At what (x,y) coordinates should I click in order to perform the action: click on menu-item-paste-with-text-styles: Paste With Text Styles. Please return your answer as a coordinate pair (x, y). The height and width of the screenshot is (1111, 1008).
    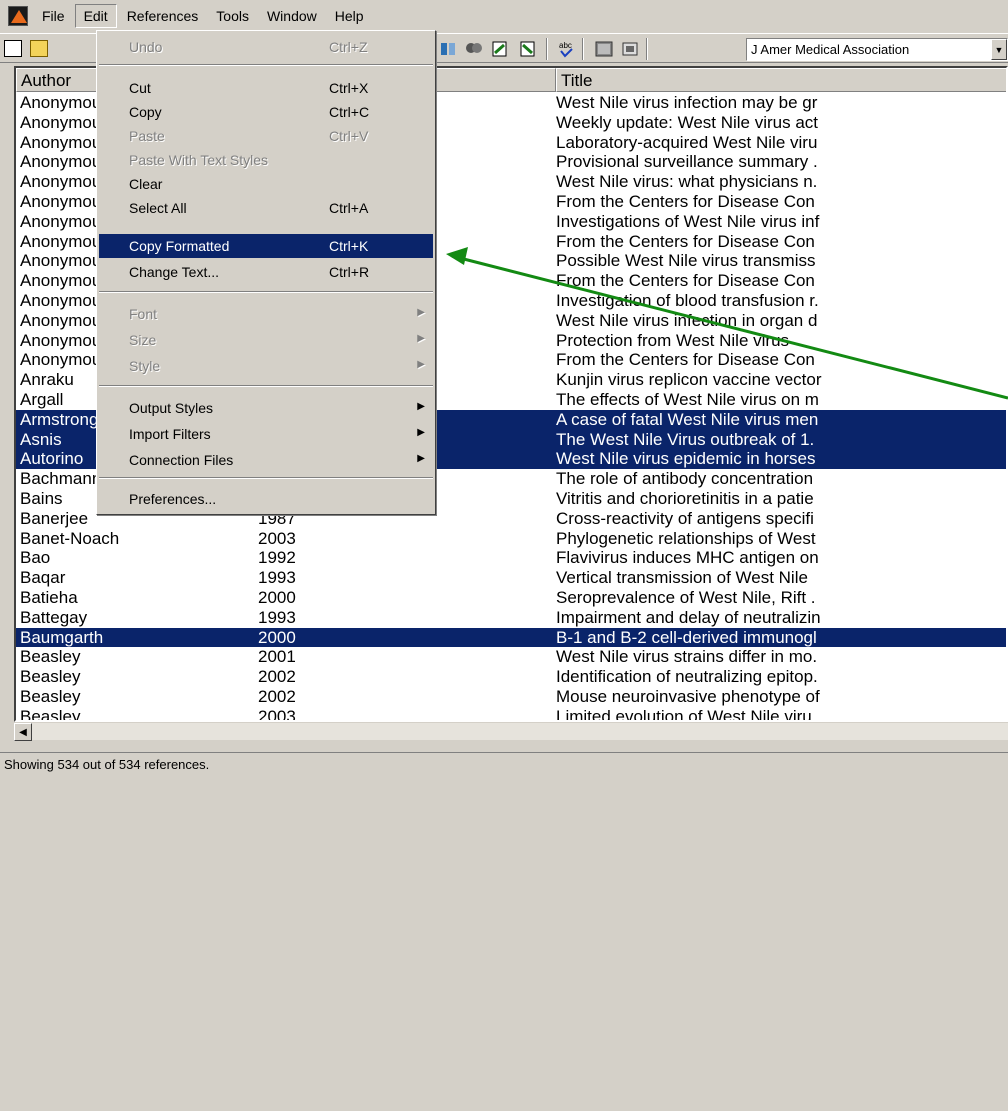
    Looking at the image, I should click on (266, 160).